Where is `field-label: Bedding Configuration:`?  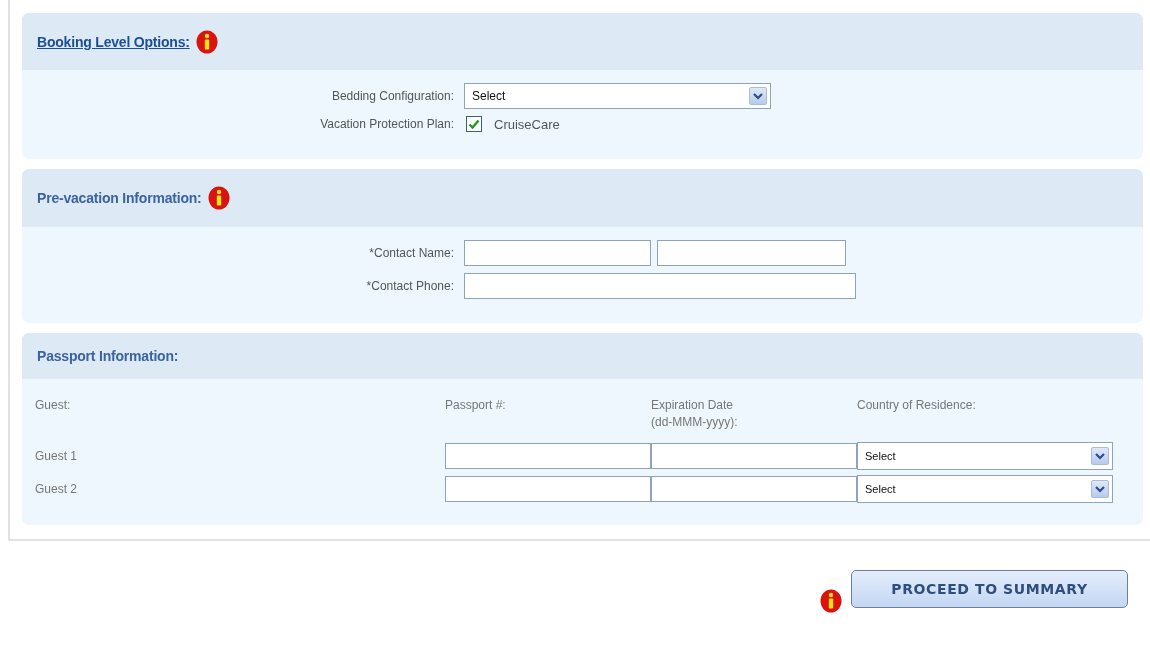 field-label: Bedding Configuration: is located at coordinates (392, 96).